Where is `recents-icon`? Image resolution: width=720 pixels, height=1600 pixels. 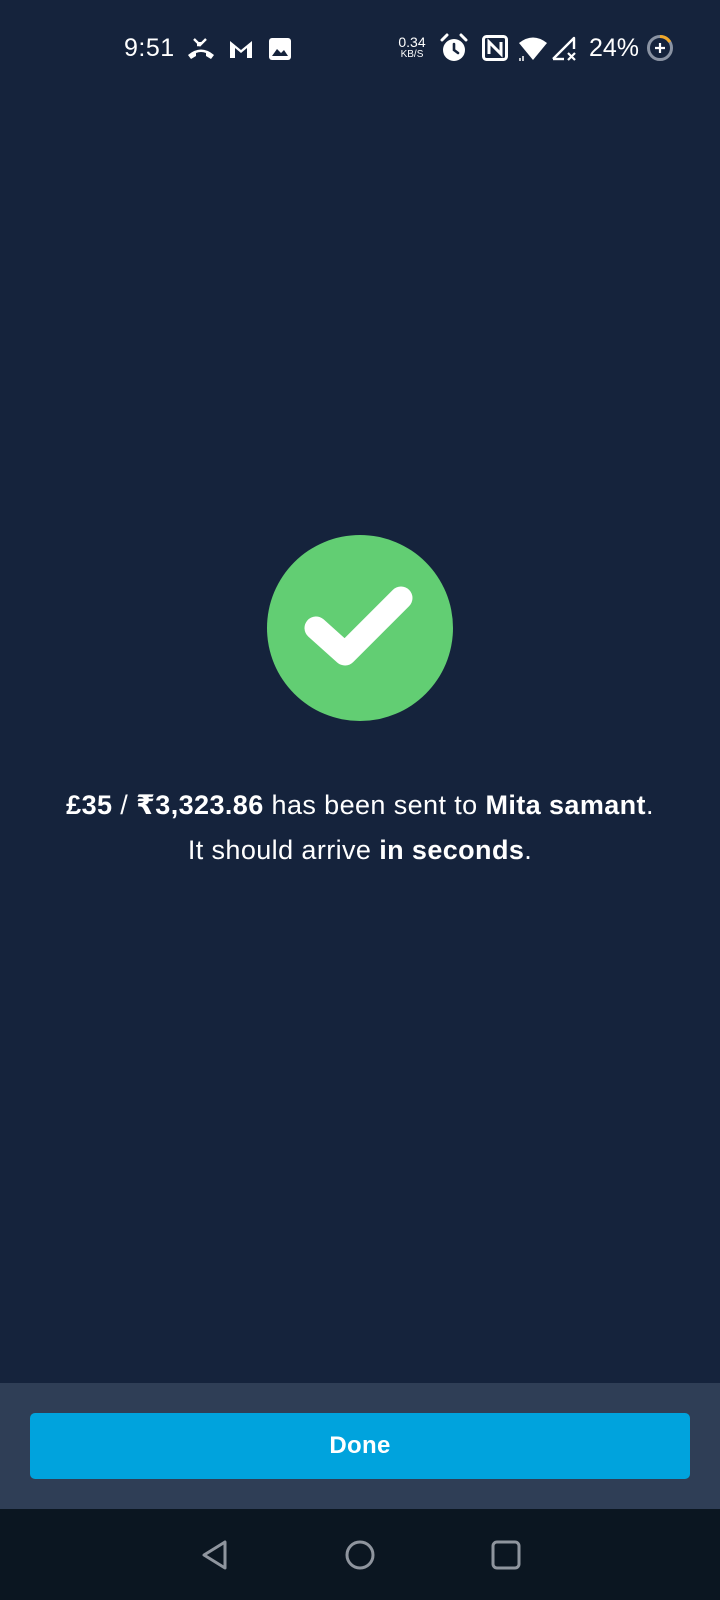
recents-icon is located at coordinates (506, 1555).